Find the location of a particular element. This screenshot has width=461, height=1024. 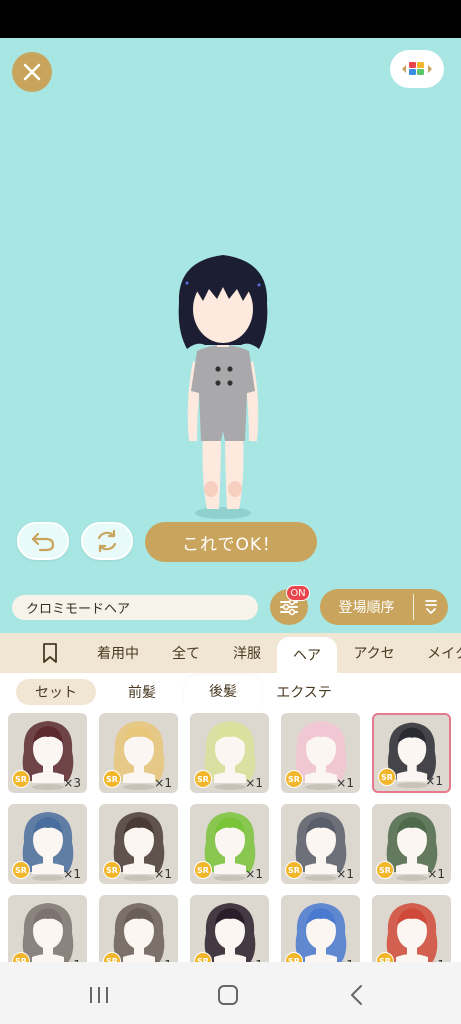

undo-button is located at coordinates (43, 541).